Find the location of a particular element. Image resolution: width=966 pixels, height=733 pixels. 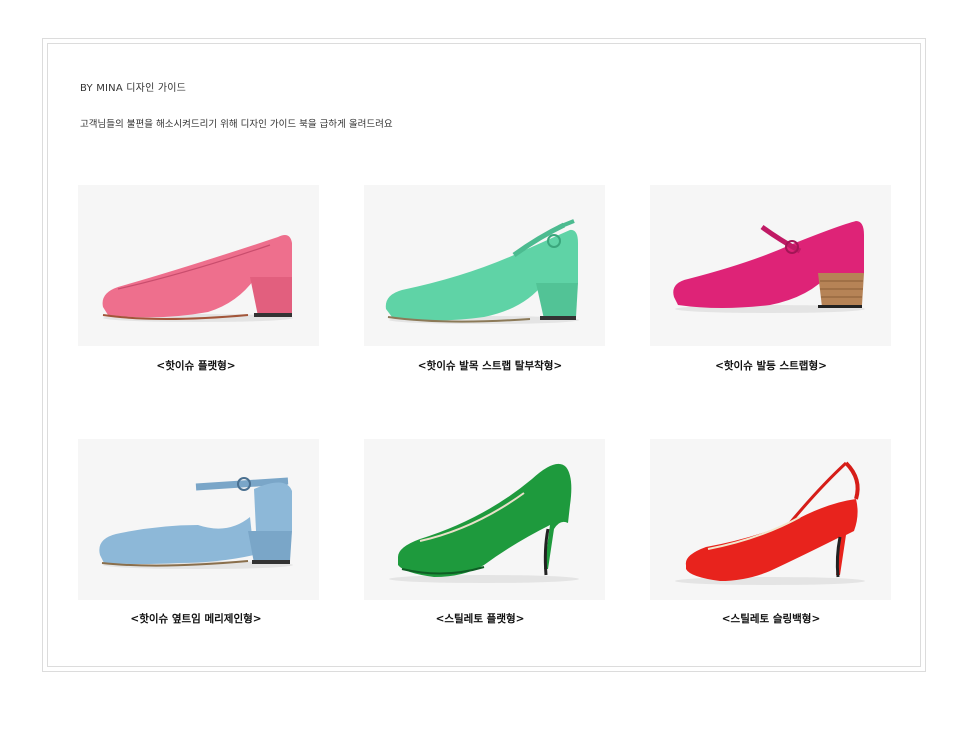

magenta-strap-illustration is located at coordinates (769, 267).